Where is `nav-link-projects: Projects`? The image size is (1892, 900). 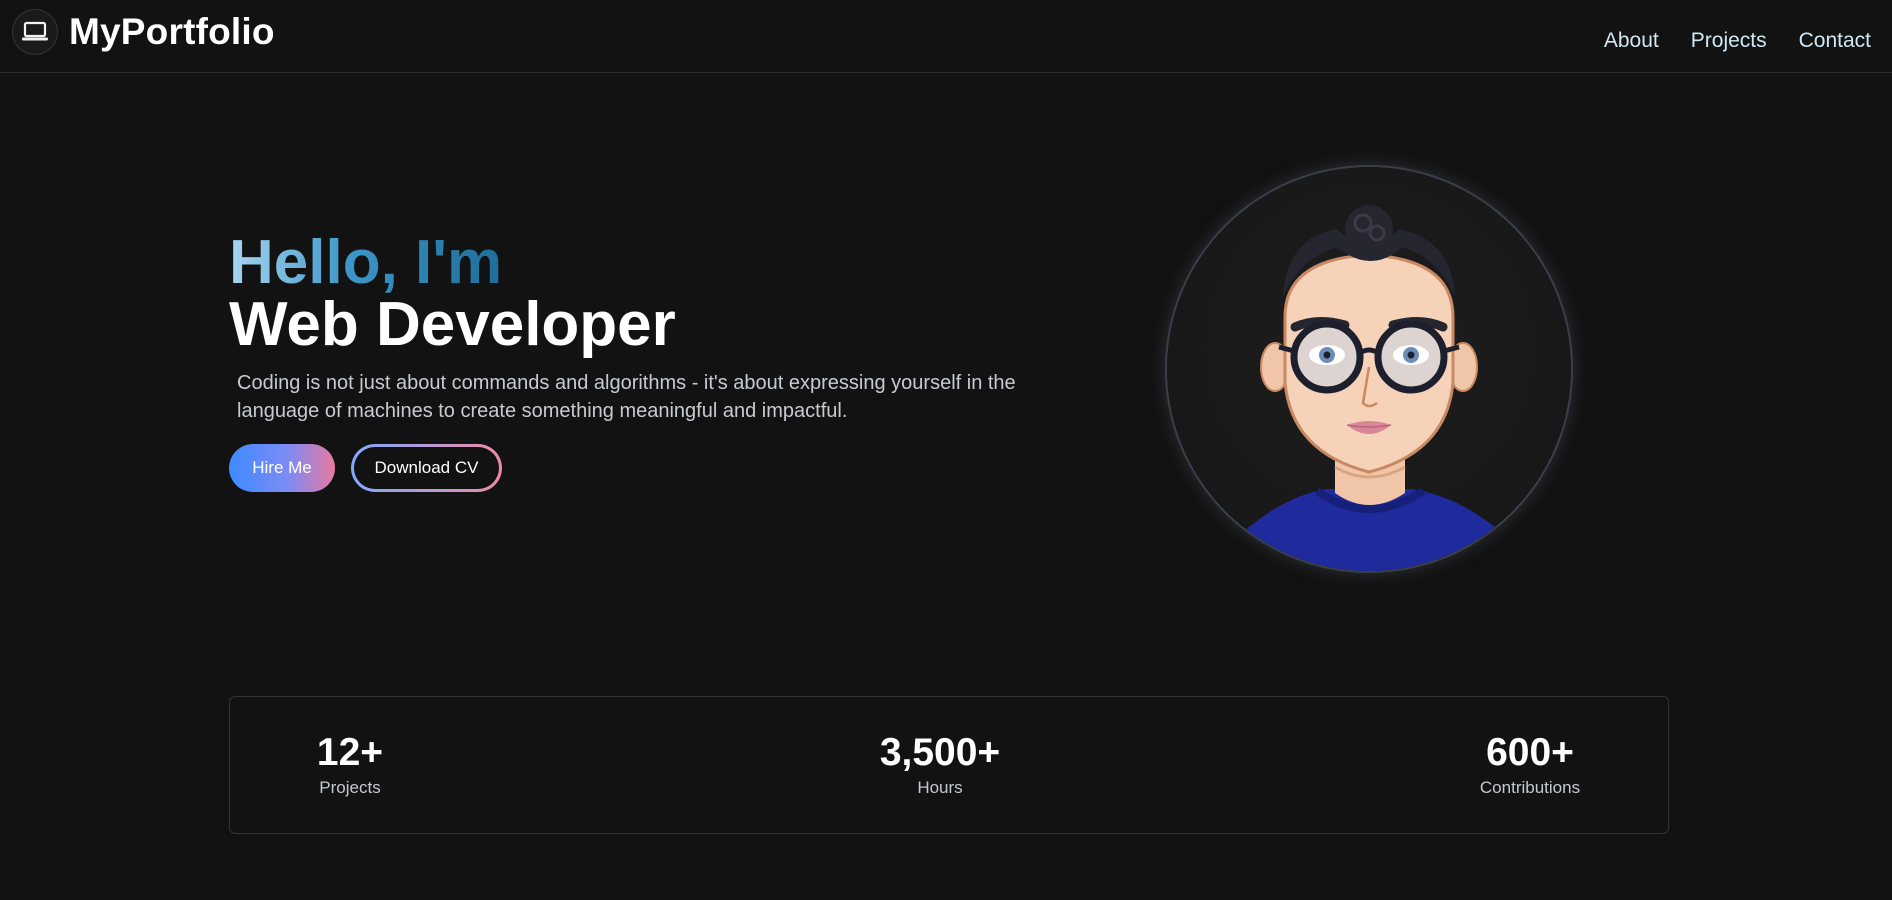
nav-link-projects: Projects is located at coordinates (1729, 41).